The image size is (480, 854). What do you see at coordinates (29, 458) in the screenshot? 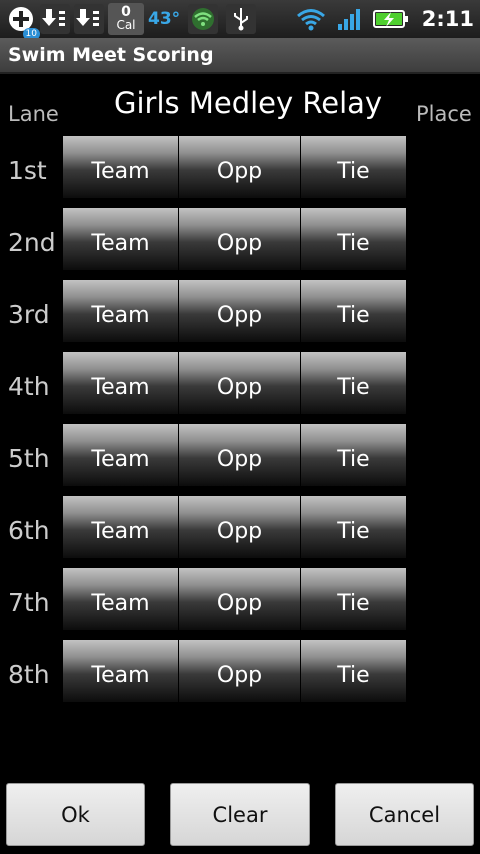
I see `lane-label: 5th` at bounding box center [29, 458].